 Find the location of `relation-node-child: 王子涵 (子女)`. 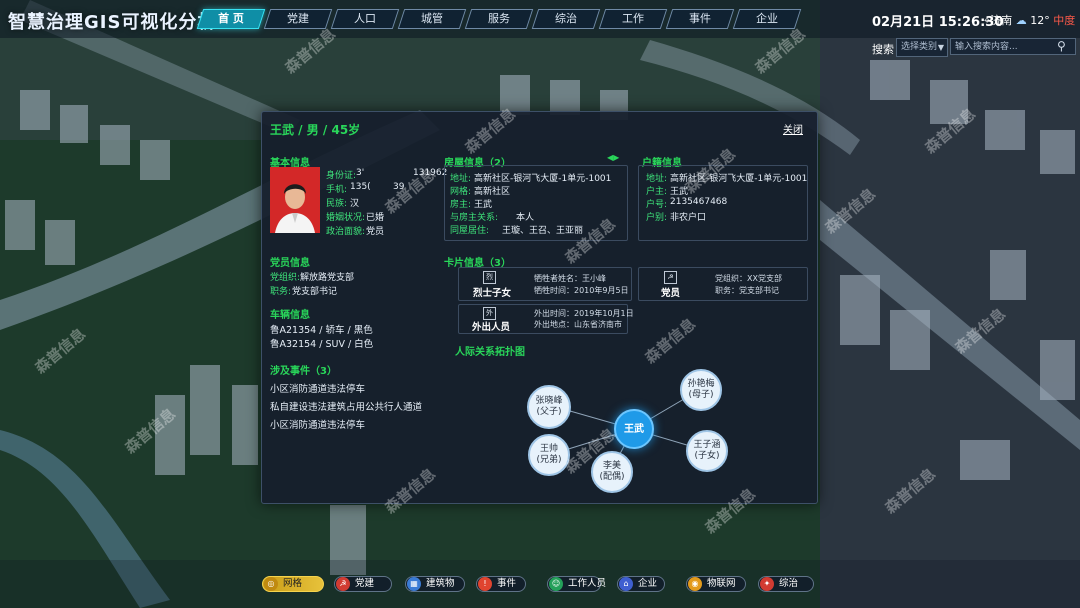

relation-node-child: 王子涵 (子女) is located at coordinates (707, 451).